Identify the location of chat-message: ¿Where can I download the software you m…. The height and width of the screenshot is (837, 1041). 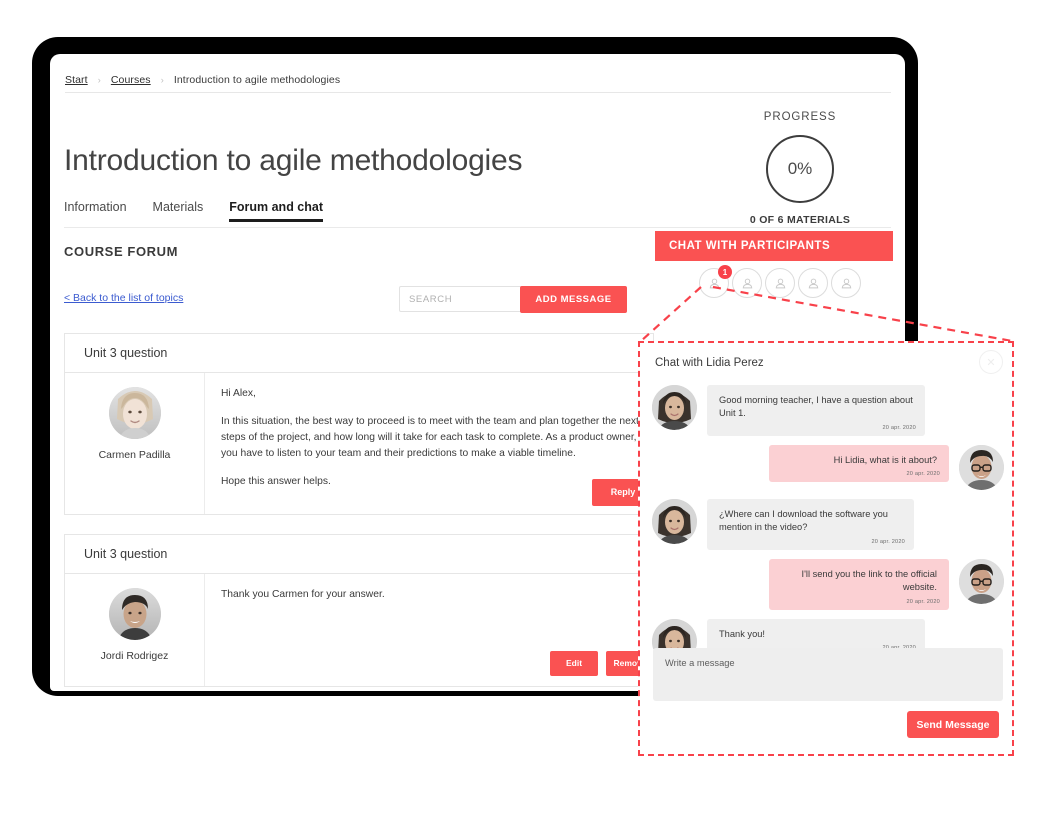
(828, 524).